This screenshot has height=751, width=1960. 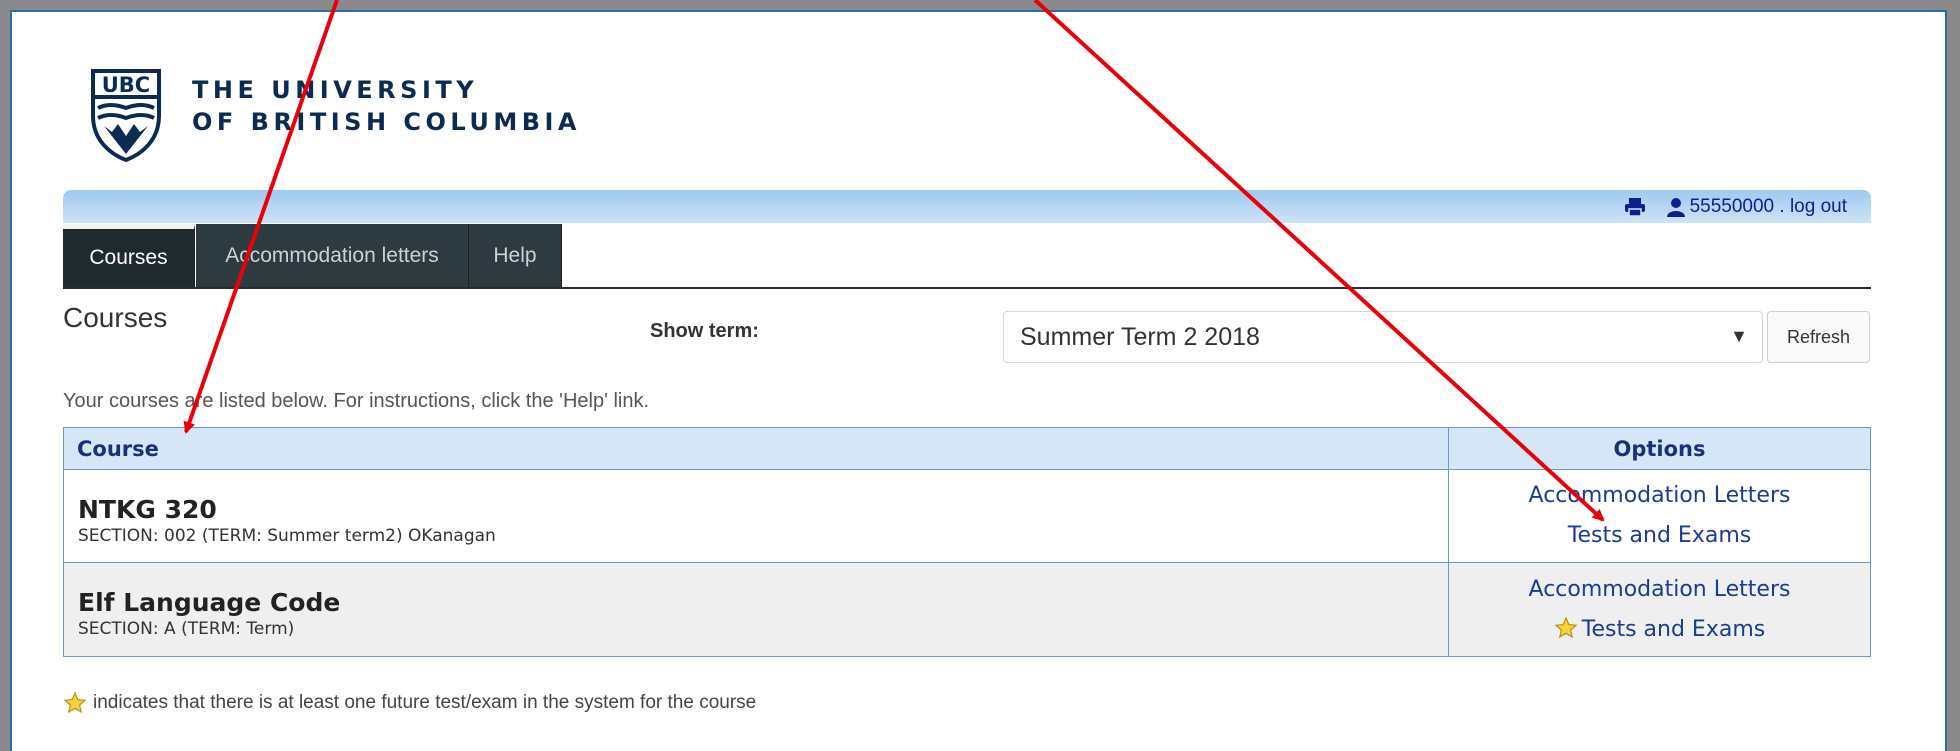 What do you see at coordinates (515, 255) in the screenshot?
I see `tab-help: Help` at bounding box center [515, 255].